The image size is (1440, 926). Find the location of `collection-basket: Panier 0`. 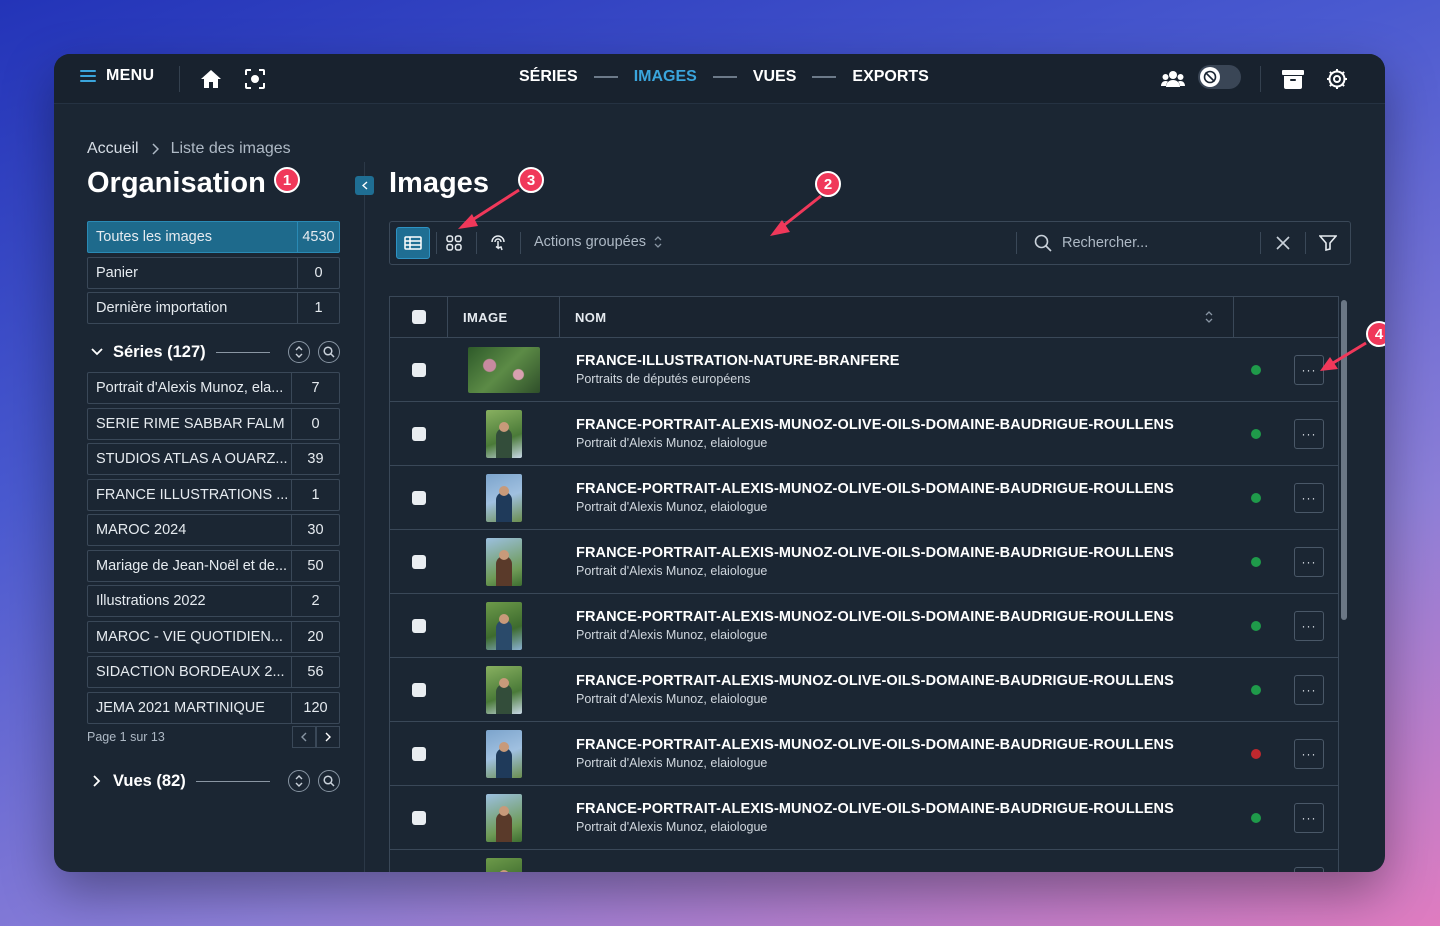

collection-basket: Panier 0 is located at coordinates (213, 272).